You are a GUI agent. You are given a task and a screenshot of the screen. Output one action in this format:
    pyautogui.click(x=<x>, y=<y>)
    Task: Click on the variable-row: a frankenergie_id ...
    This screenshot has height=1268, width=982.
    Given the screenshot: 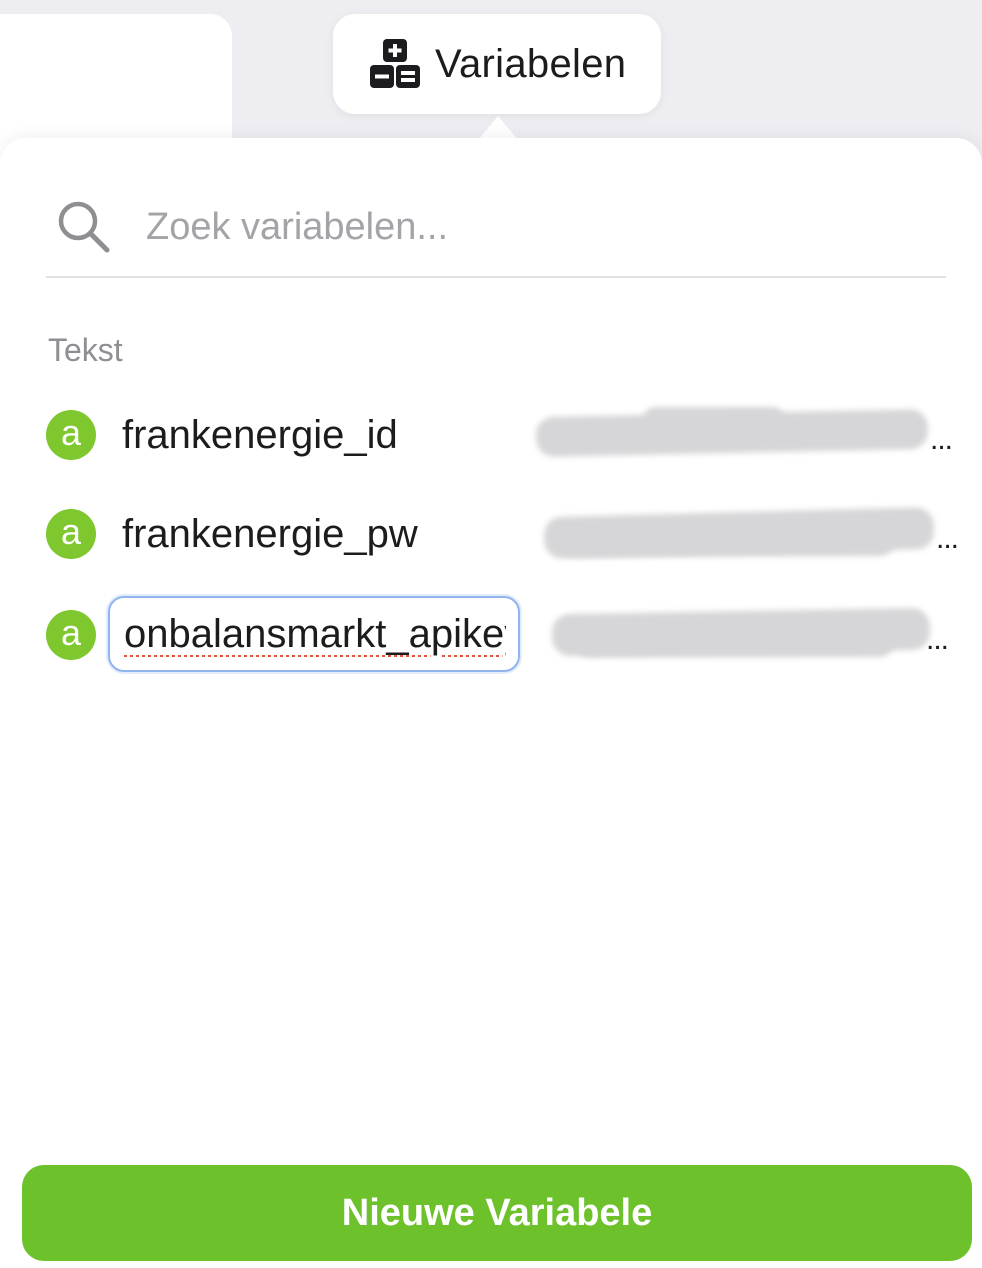 What is the action you would take?
    pyautogui.click(x=499, y=435)
    